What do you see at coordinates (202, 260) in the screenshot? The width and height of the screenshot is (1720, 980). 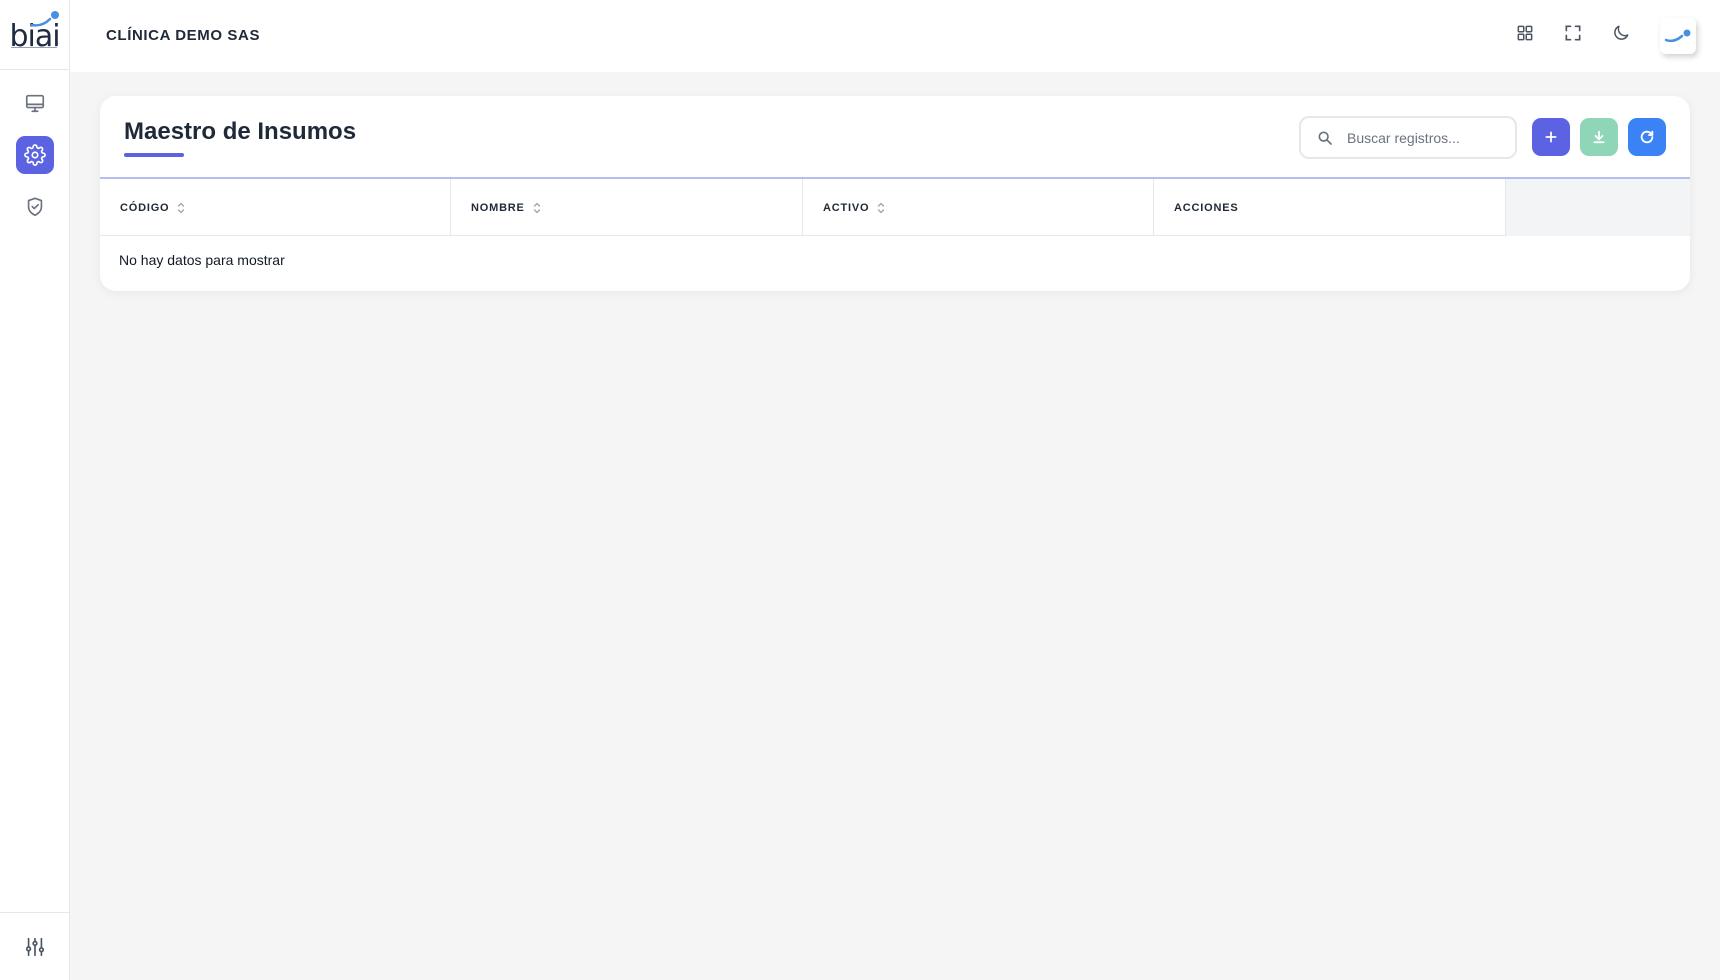 I see `empty-table-message: No hay datos para mostrar` at bounding box center [202, 260].